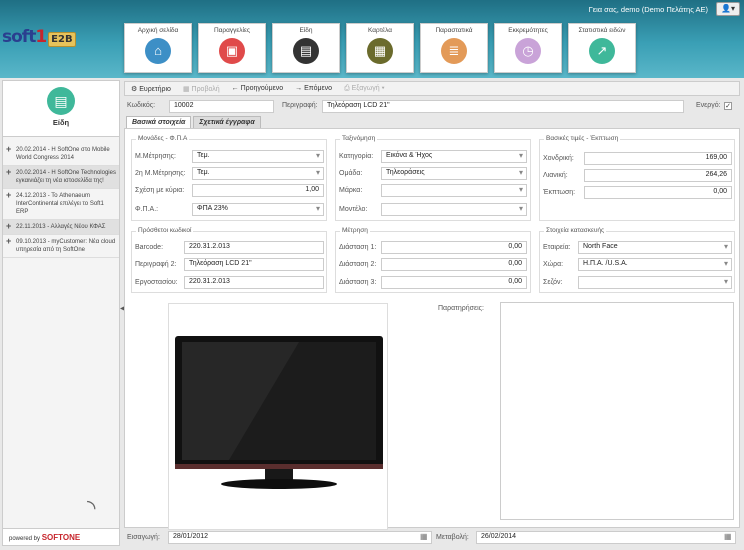 The width and height of the screenshot is (744, 550). I want to click on clock-icon: ◷, so click(528, 51).